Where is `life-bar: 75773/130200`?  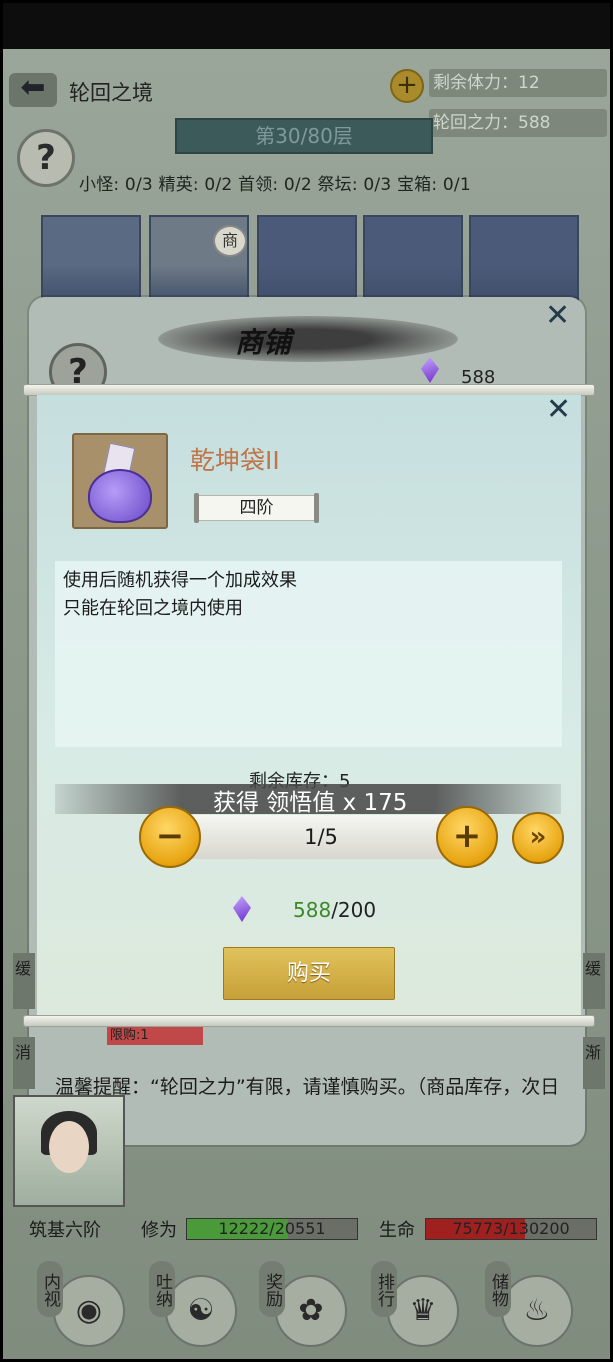
life-bar: 75773/130200 is located at coordinates (511, 1229).